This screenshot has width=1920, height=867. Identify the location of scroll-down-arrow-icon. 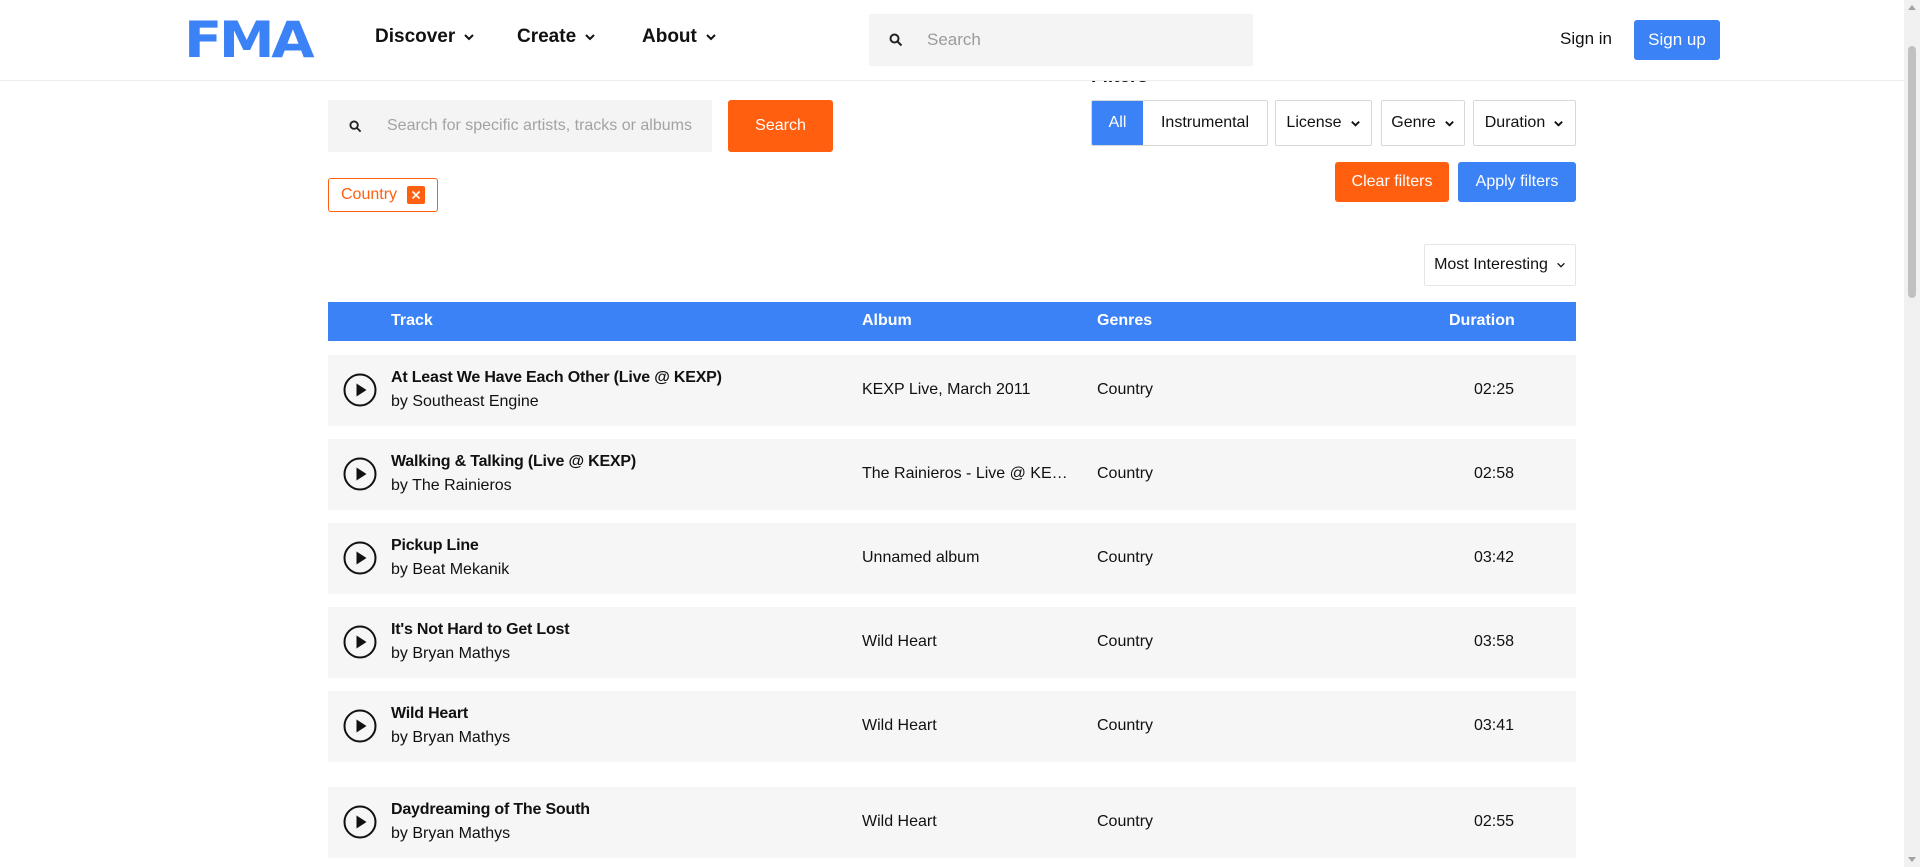
(1912, 859).